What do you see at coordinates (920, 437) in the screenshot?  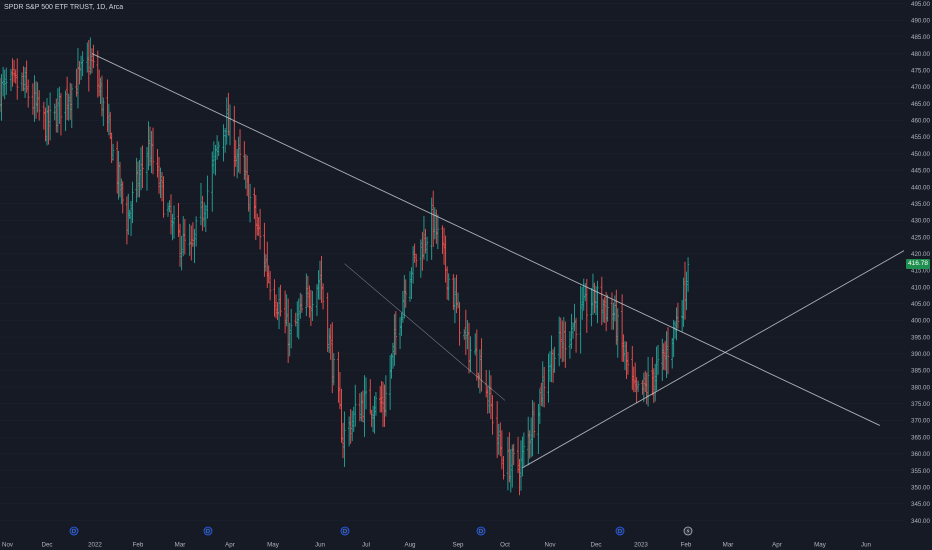 I see `price-tick-label: 365.00` at bounding box center [920, 437].